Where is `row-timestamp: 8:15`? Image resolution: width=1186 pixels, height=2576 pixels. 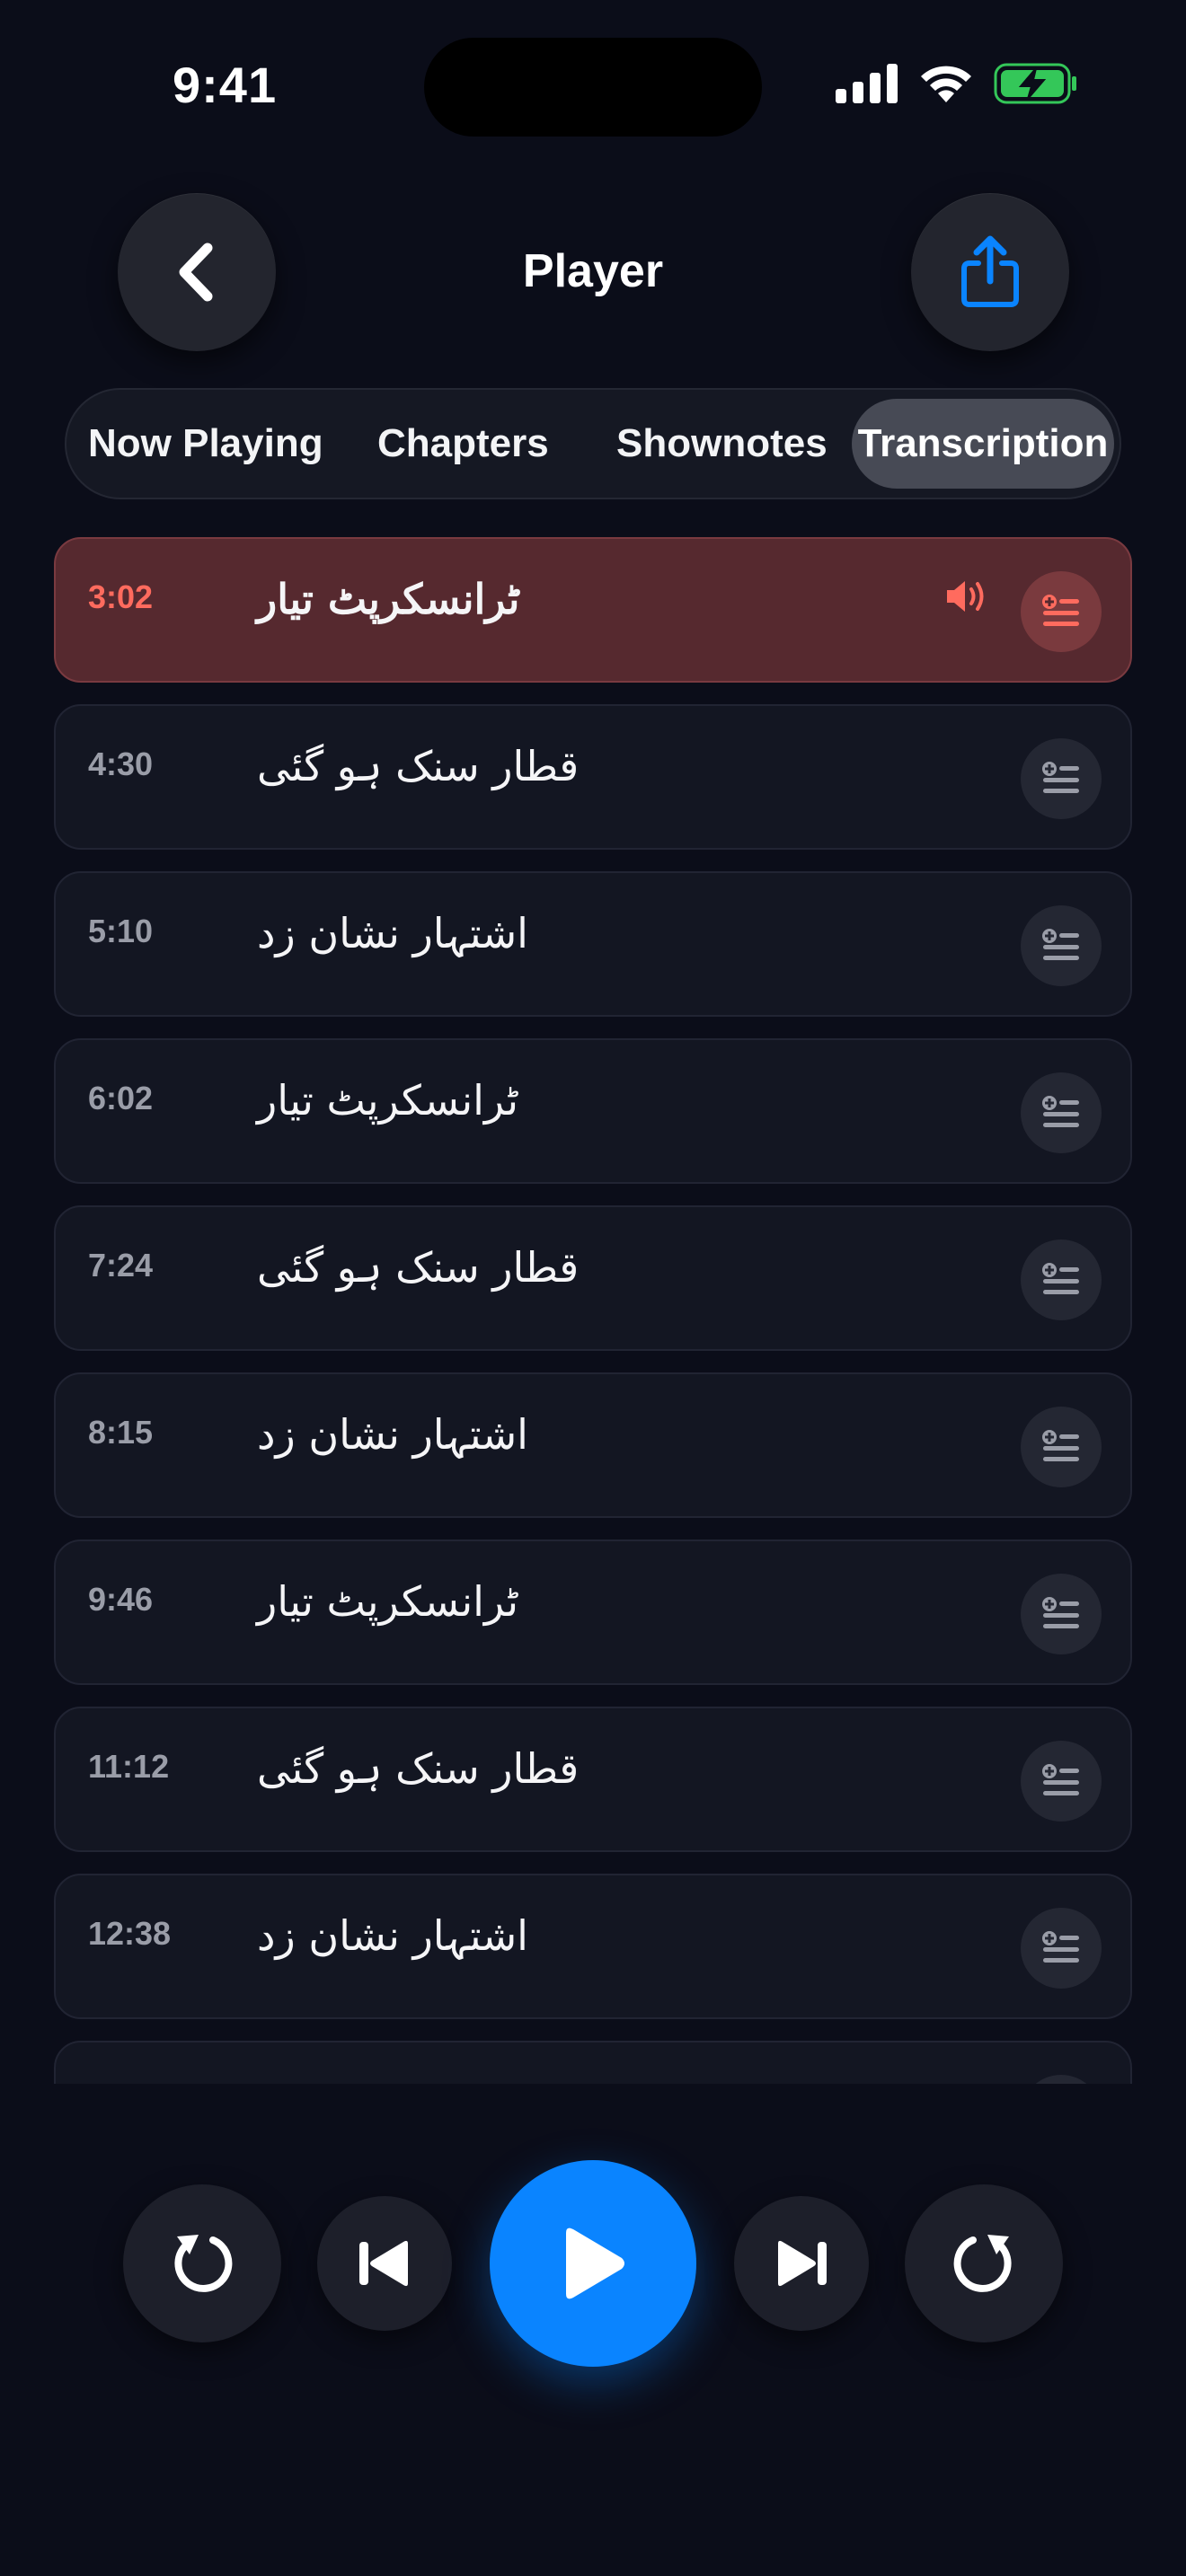 row-timestamp: 8:15 is located at coordinates (121, 1432).